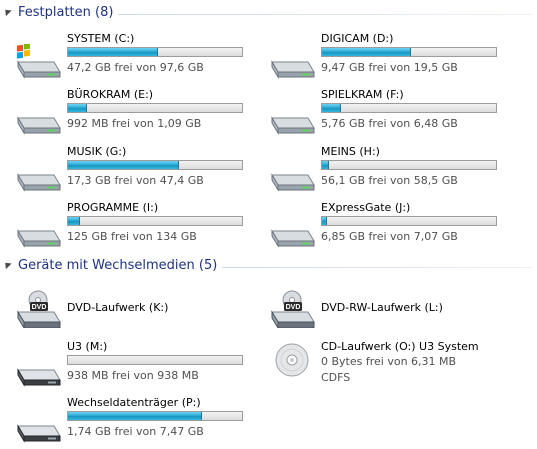 Image resolution: width=537 pixels, height=449 pixels. I want to click on drive-free-space: 17,3 GB frei von 47,4 GB, so click(135, 180).